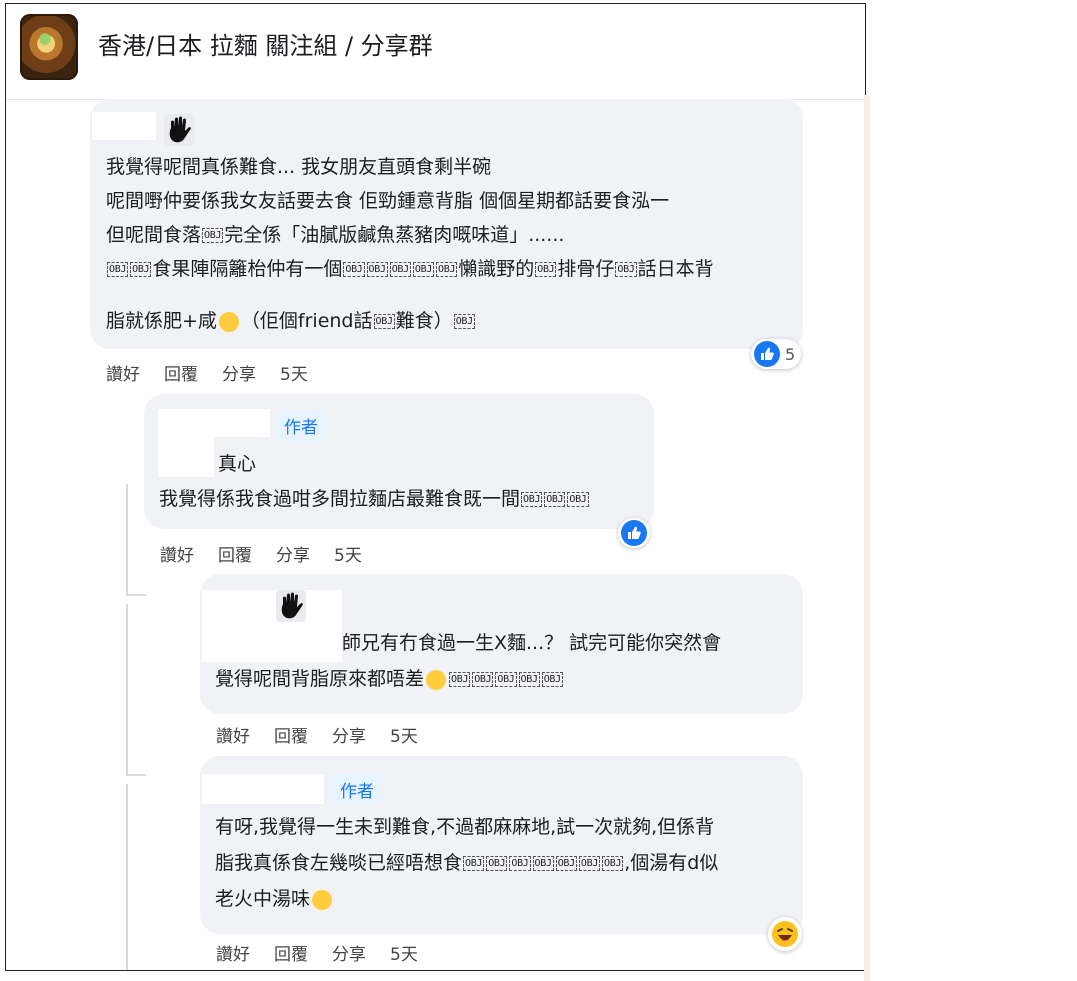 The height and width of the screenshot is (981, 1077). I want to click on laughing-face-icon, so click(785, 934).